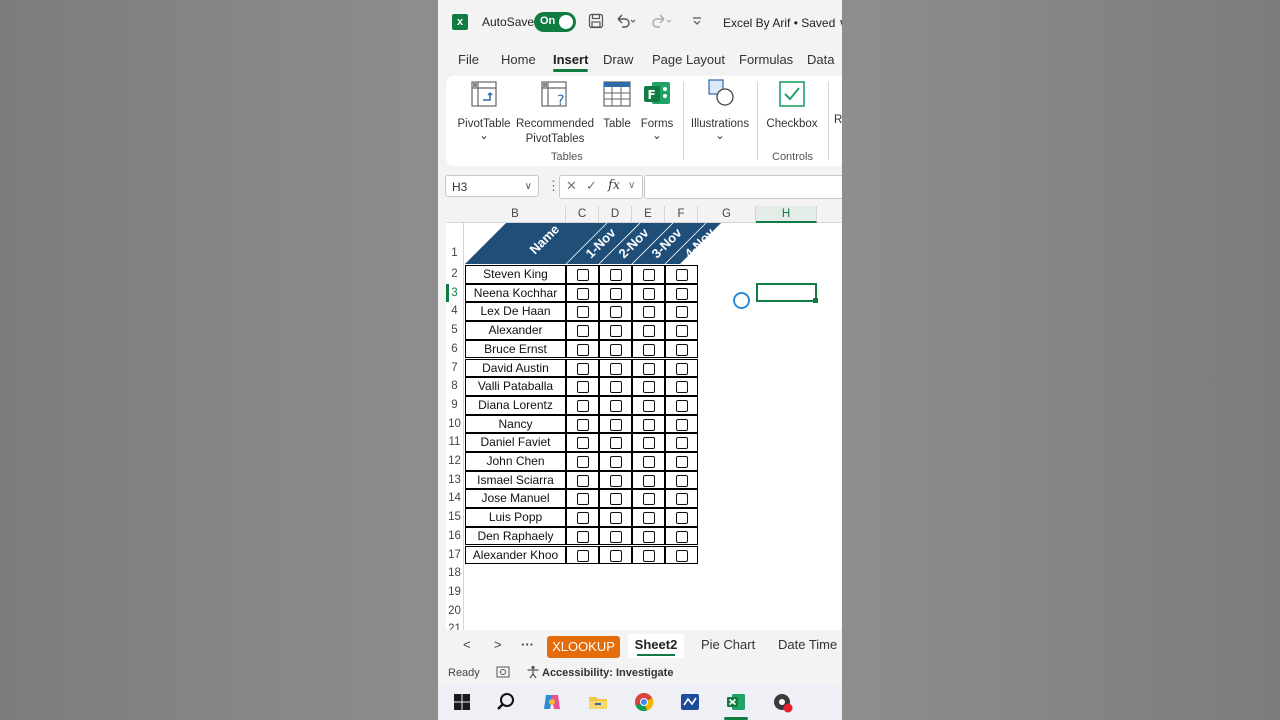  I want to click on sheet-tab-xlookup: XLOOKUP, so click(583, 647).